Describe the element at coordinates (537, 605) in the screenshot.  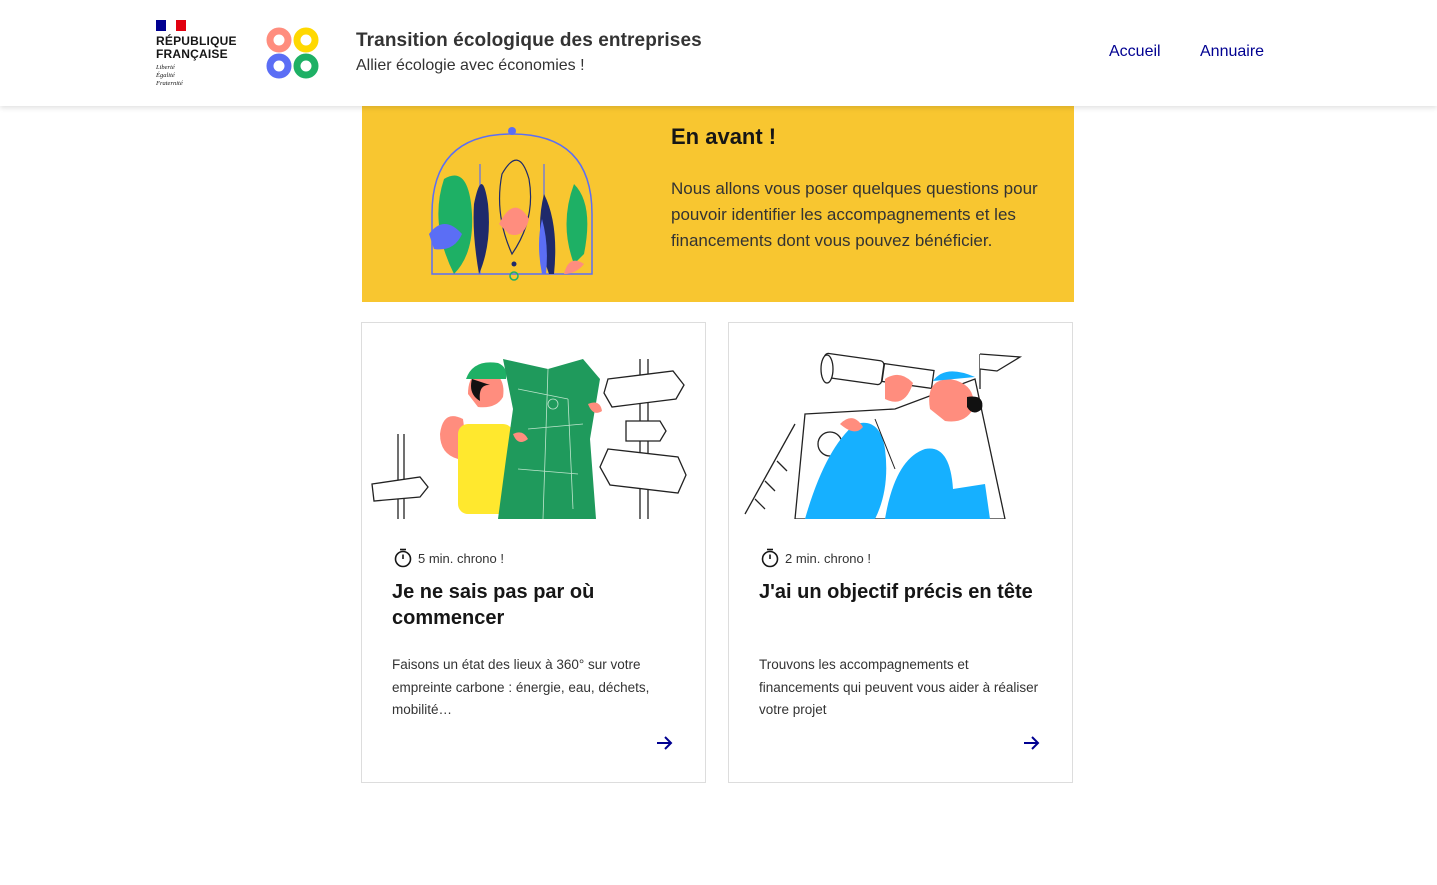
I see `card-title: Je ne sais pas par où commencer` at that location.